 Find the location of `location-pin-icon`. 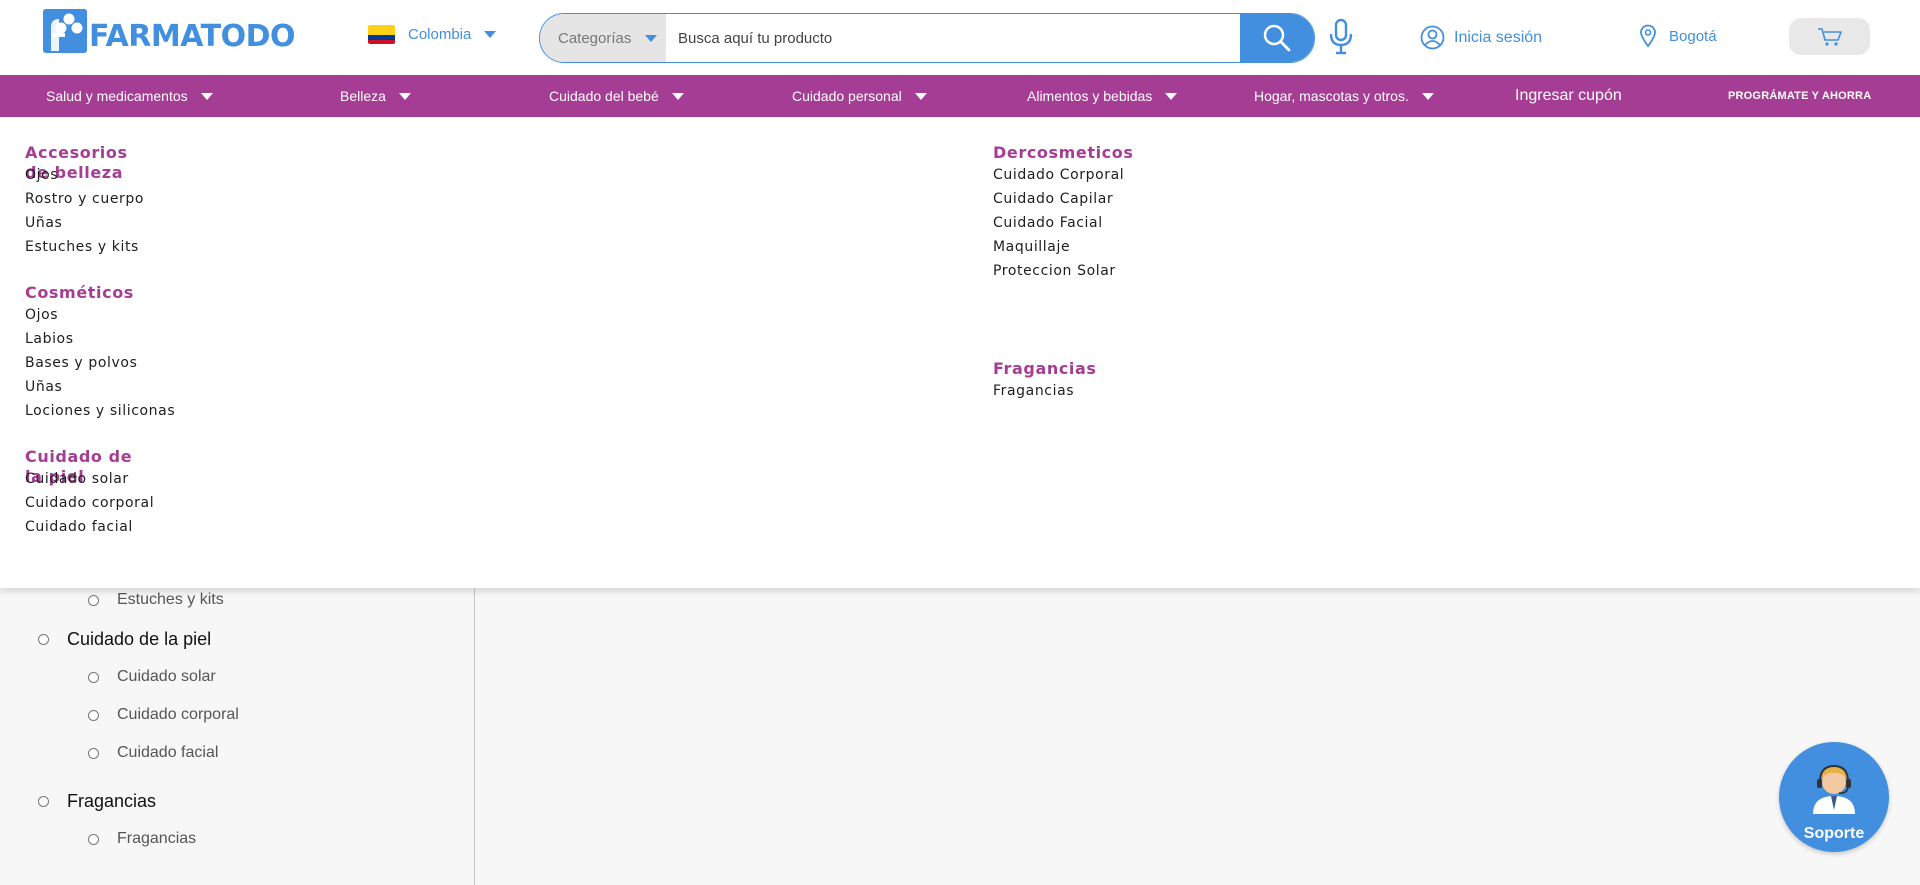

location-pin-icon is located at coordinates (1648, 36).